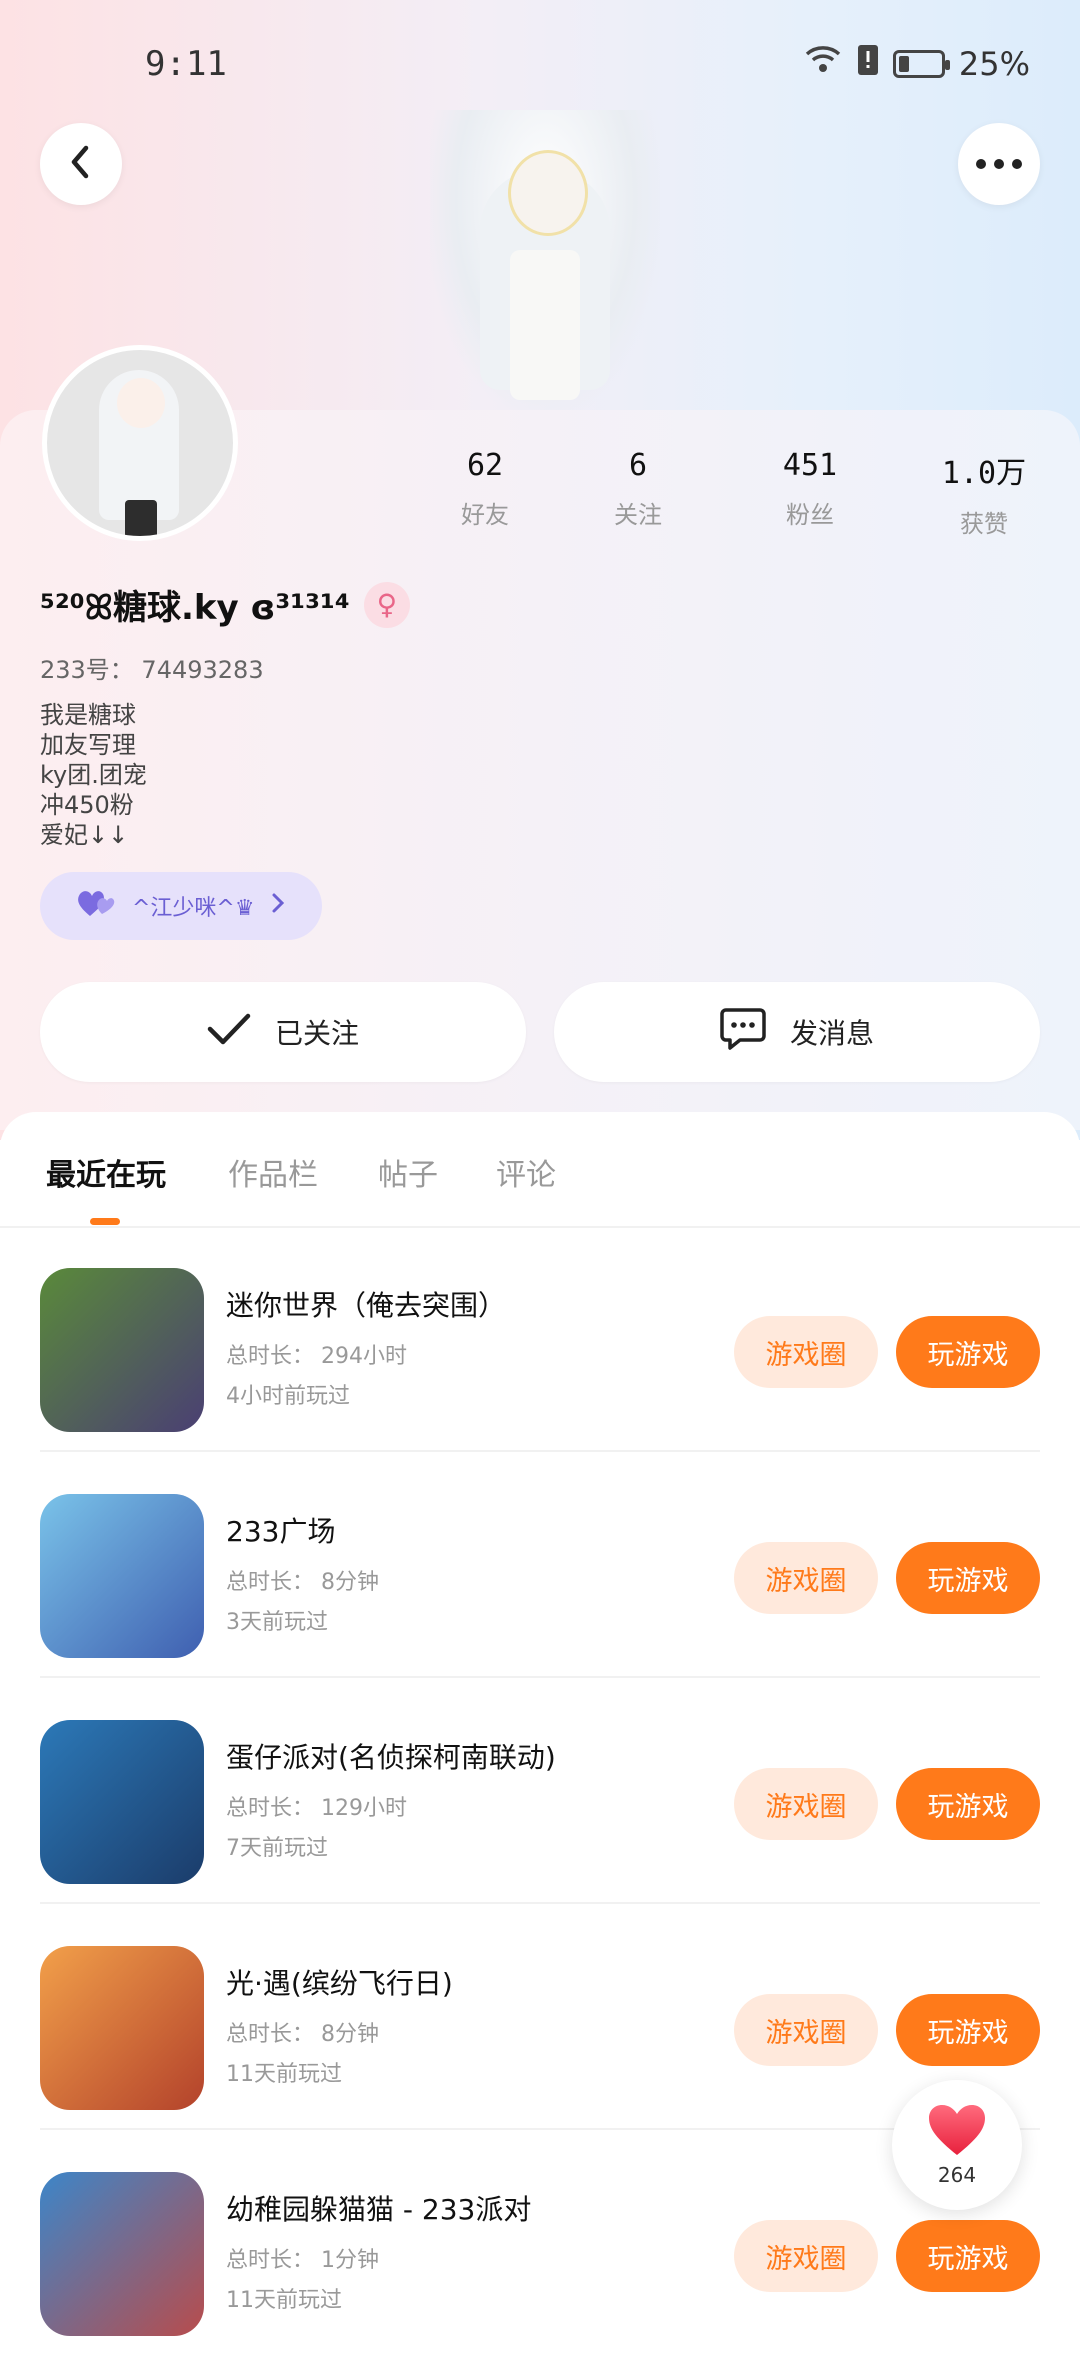 Image resolution: width=1080 pixels, height=2356 pixels. I want to click on character-avatar-figure, so click(545, 260).